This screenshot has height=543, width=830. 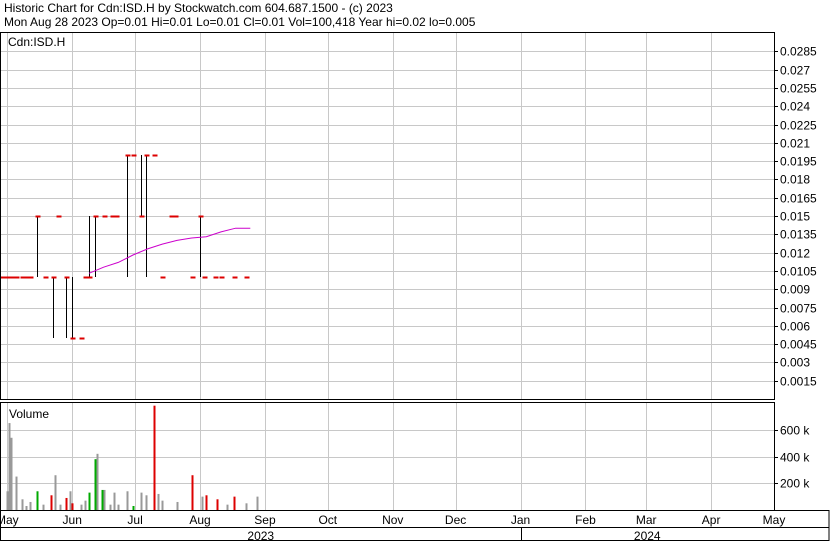 What do you see at coordinates (795, 290) in the screenshot?
I see `price-tick-label: 0.009` at bounding box center [795, 290].